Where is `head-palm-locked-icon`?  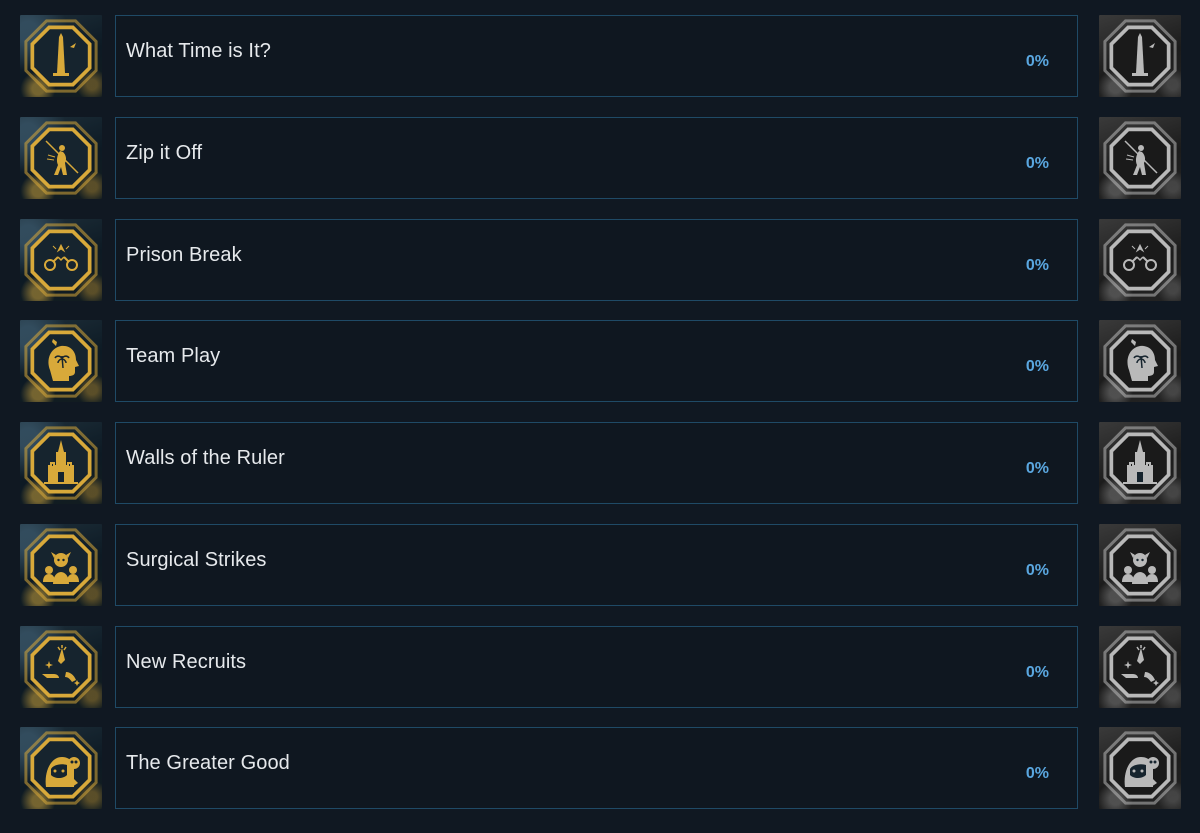 head-palm-locked-icon is located at coordinates (1140, 361).